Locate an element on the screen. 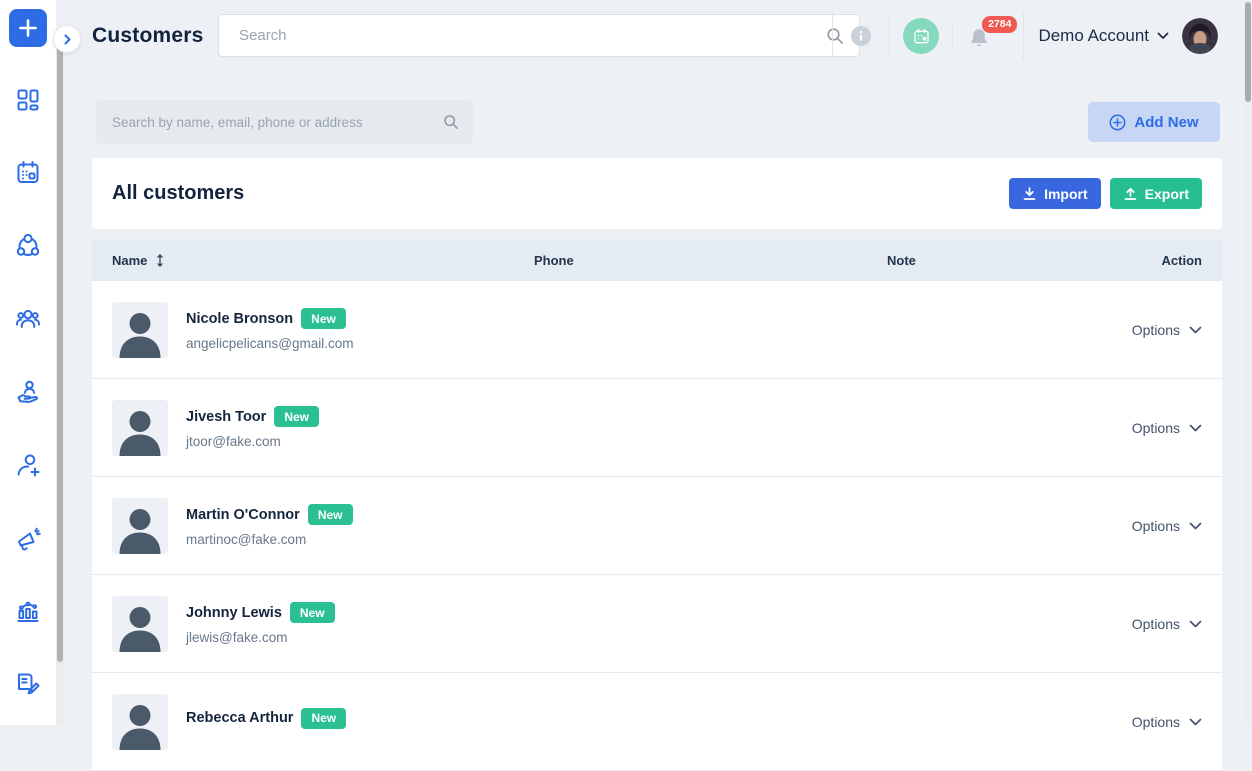 The width and height of the screenshot is (1252, 771). hand-person-icon is located at coordinates (27, 391).